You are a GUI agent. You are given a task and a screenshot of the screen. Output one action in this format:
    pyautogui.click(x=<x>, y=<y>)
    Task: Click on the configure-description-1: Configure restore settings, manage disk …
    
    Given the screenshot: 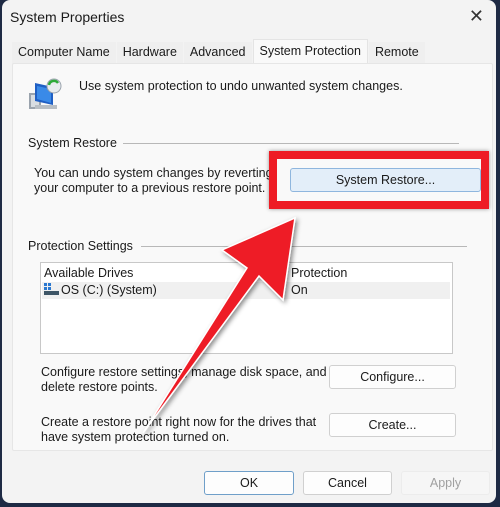 What is the action you would take?
    pyautogui.click(x=184, y=372)
    